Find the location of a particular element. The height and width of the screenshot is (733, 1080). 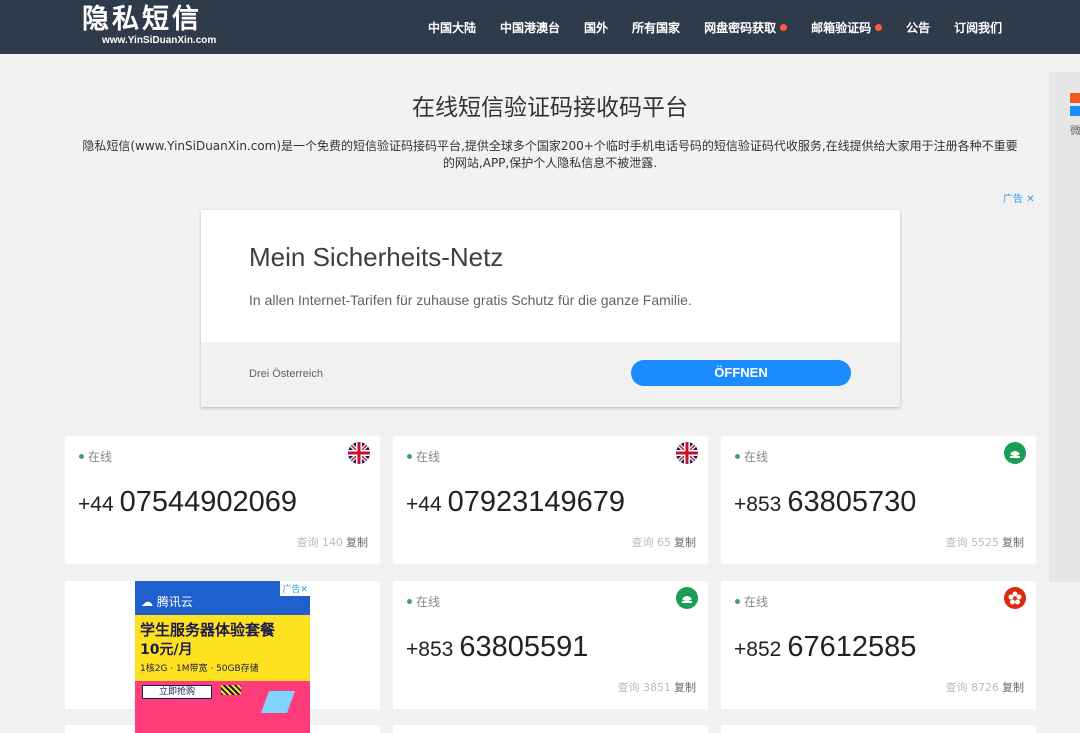

phone-number: +44 07544902069 is located at coordinates (187, 502).